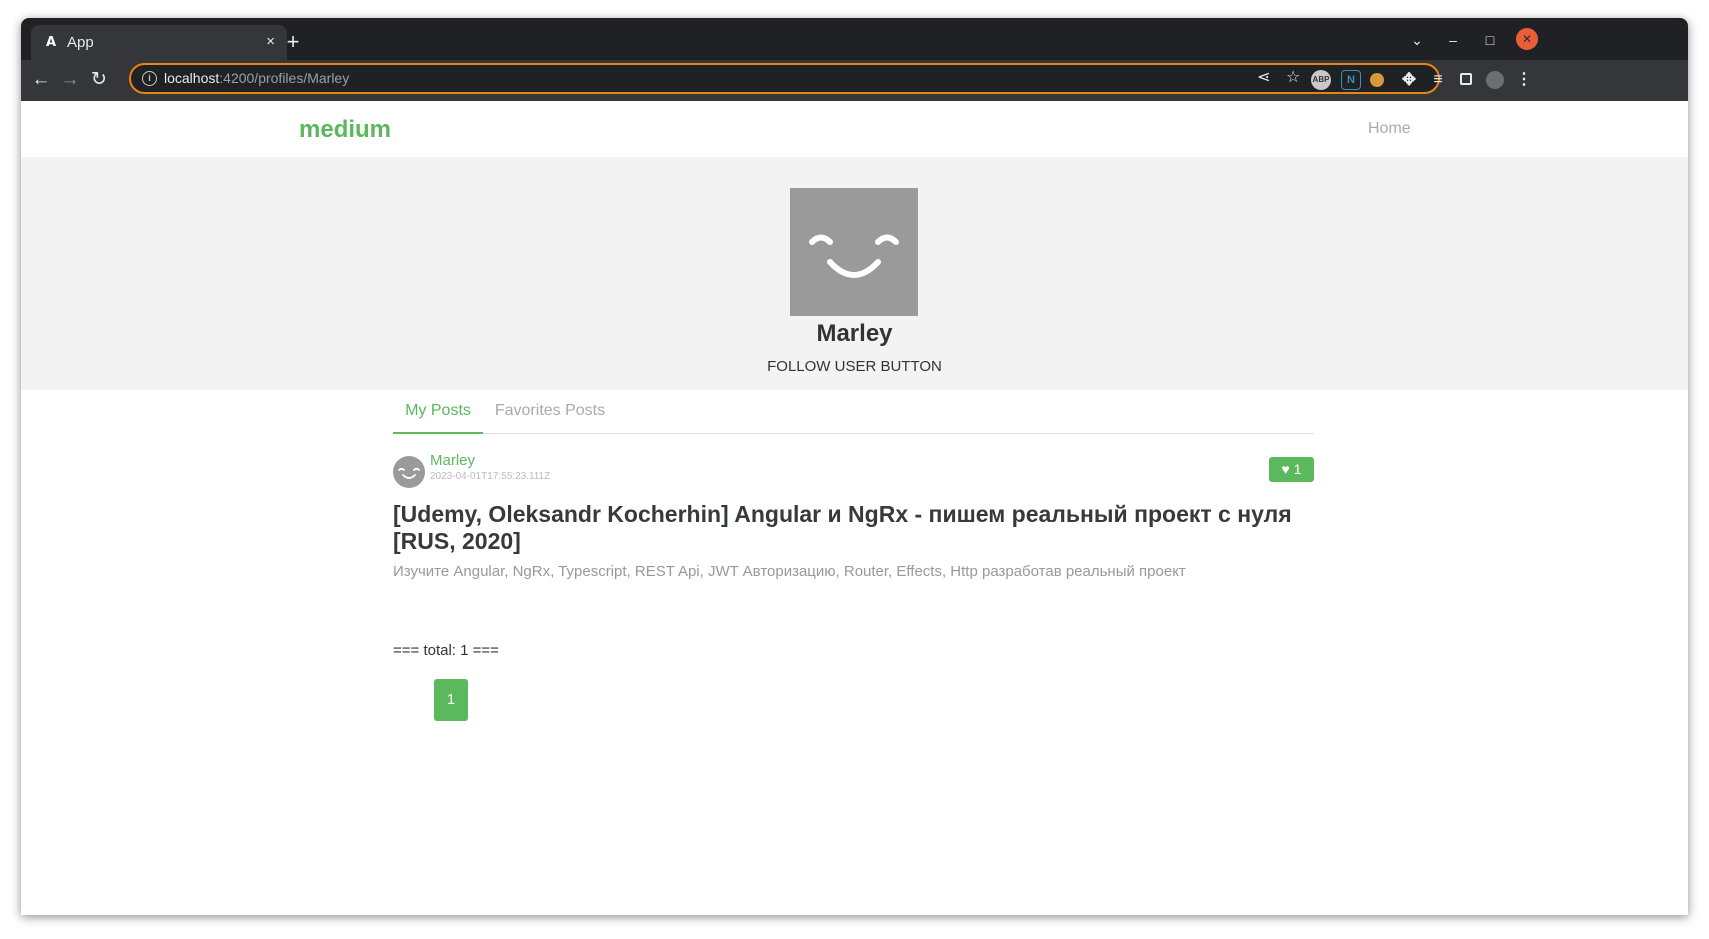  What do you see at coordinates (345, 130) in the screenshot?
I see `brand-logo: medium` at bounding box center [345, 130].